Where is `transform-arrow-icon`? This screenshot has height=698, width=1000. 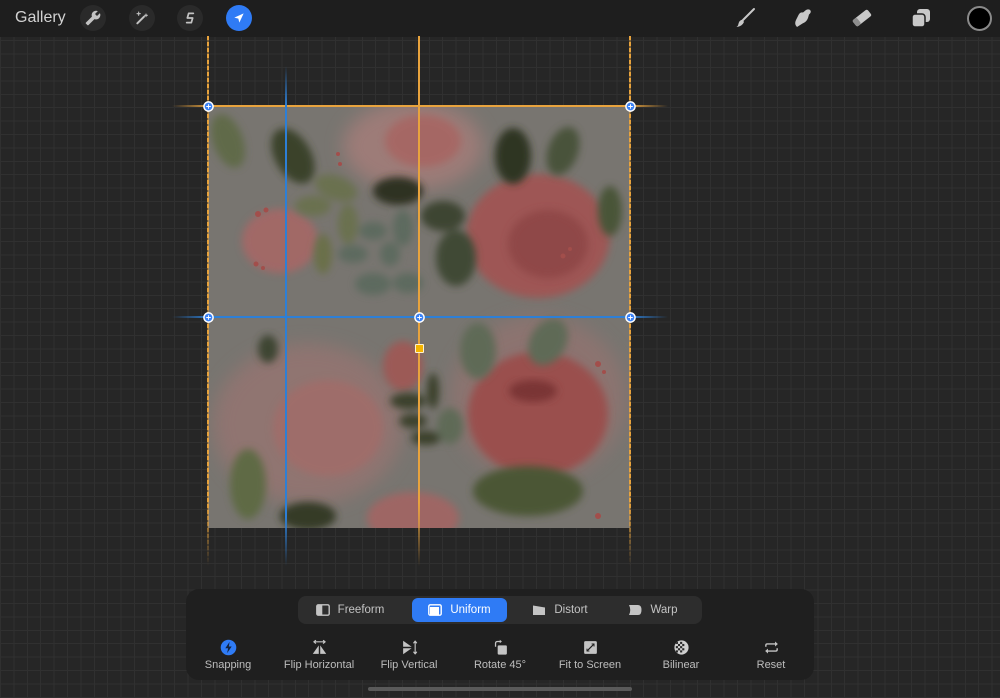
transform-arrow-icon is located at coordinates (239, 18).